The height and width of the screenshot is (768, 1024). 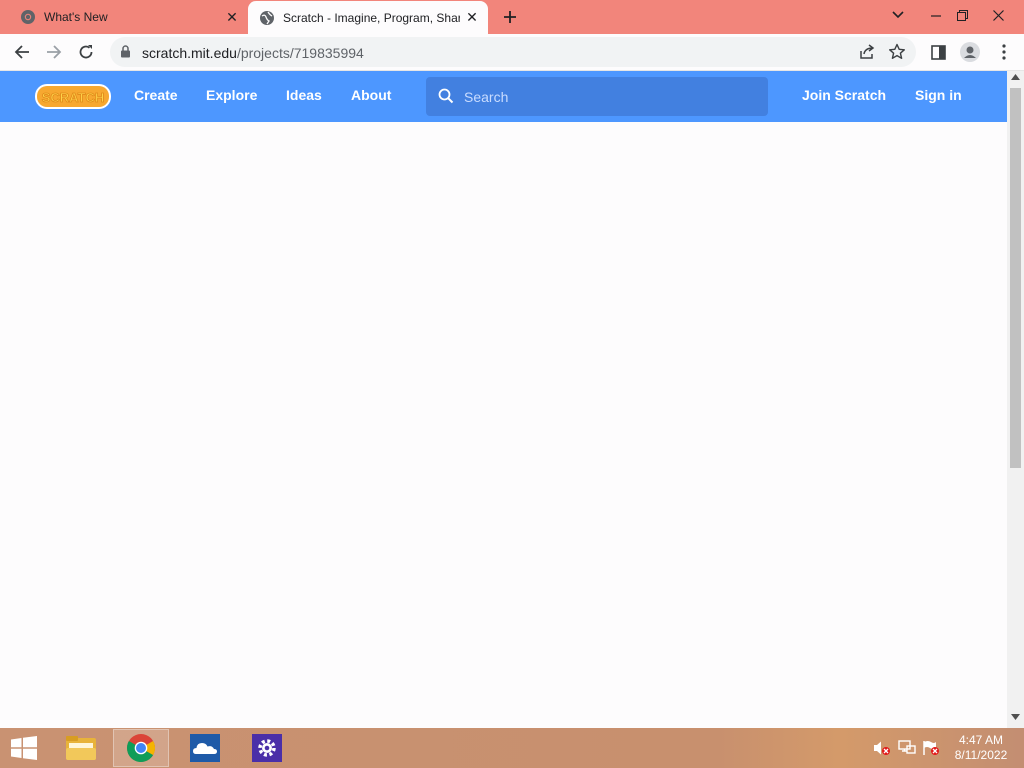 I want to click on chevron-down-icon, so click(x=898, y=15).